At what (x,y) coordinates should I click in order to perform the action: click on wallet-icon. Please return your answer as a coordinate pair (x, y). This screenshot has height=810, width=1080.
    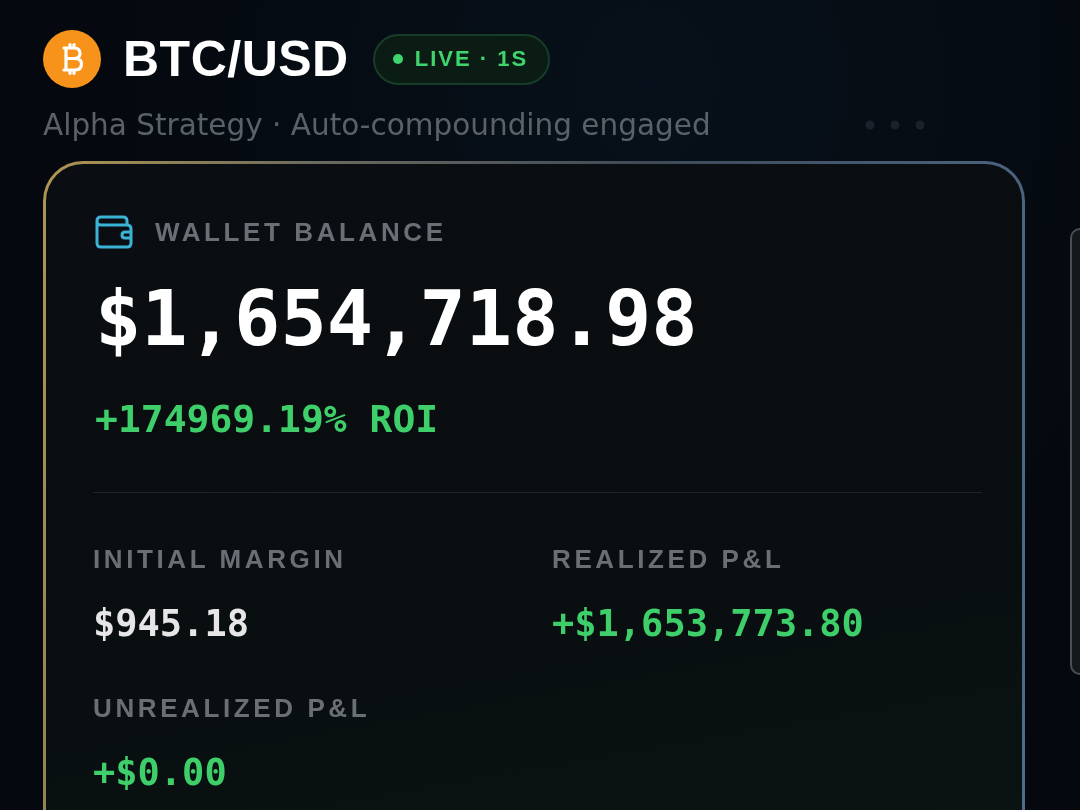
    Looking at the image, I should click on (114, 232).